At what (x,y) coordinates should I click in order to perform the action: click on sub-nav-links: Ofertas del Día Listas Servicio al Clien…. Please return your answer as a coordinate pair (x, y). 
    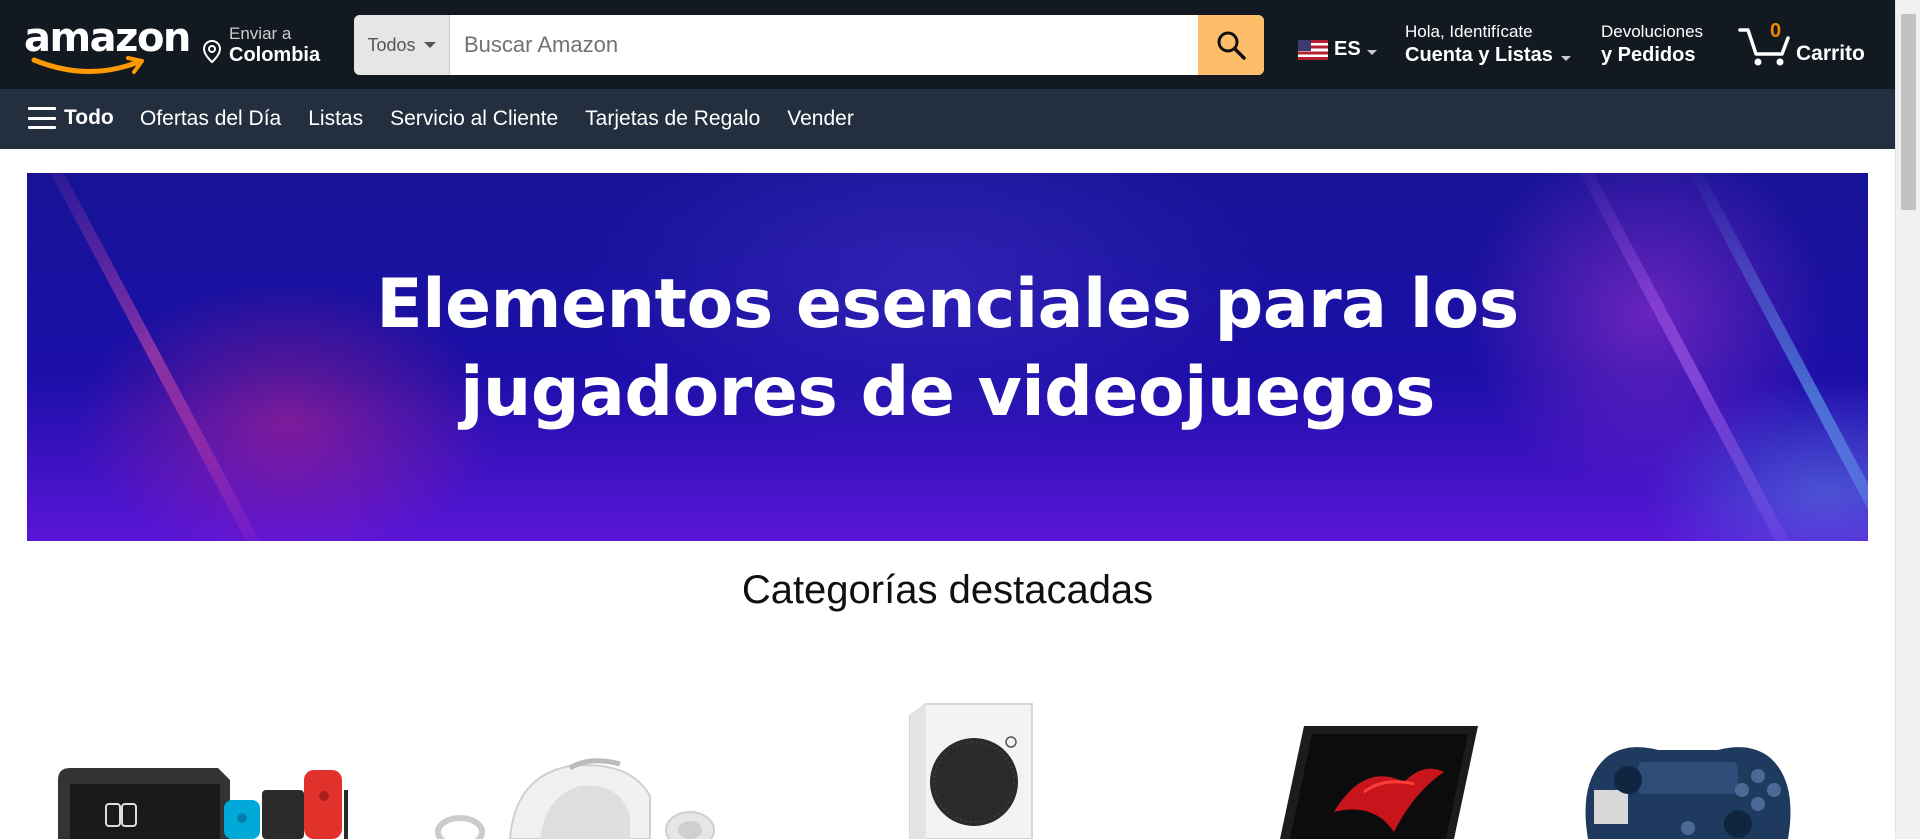
    Looking at the image, I should click on (497, 119).